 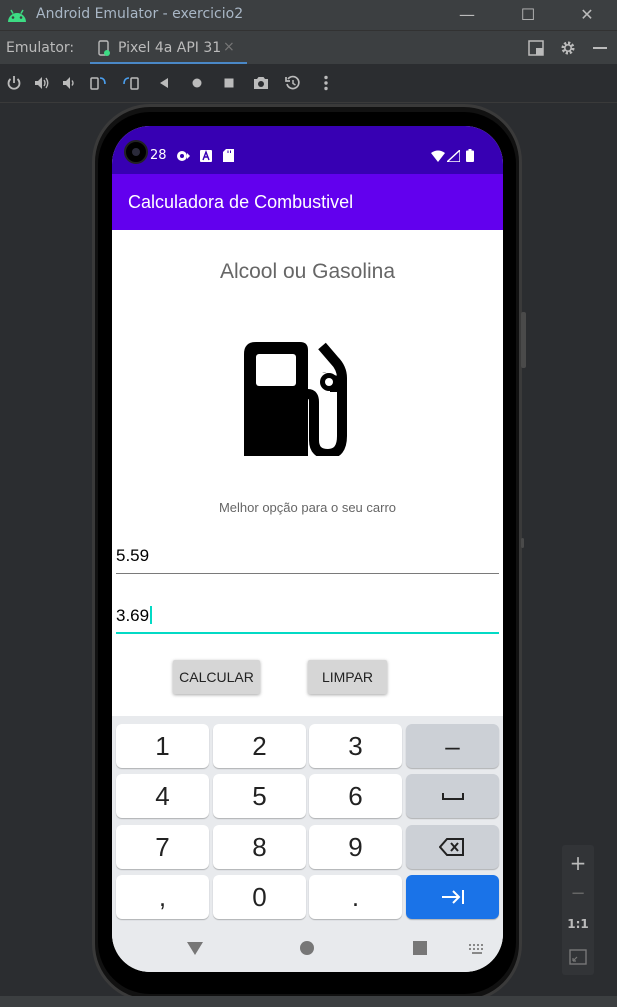 I want to click on key-3: 3, so click(x=355, y=746).